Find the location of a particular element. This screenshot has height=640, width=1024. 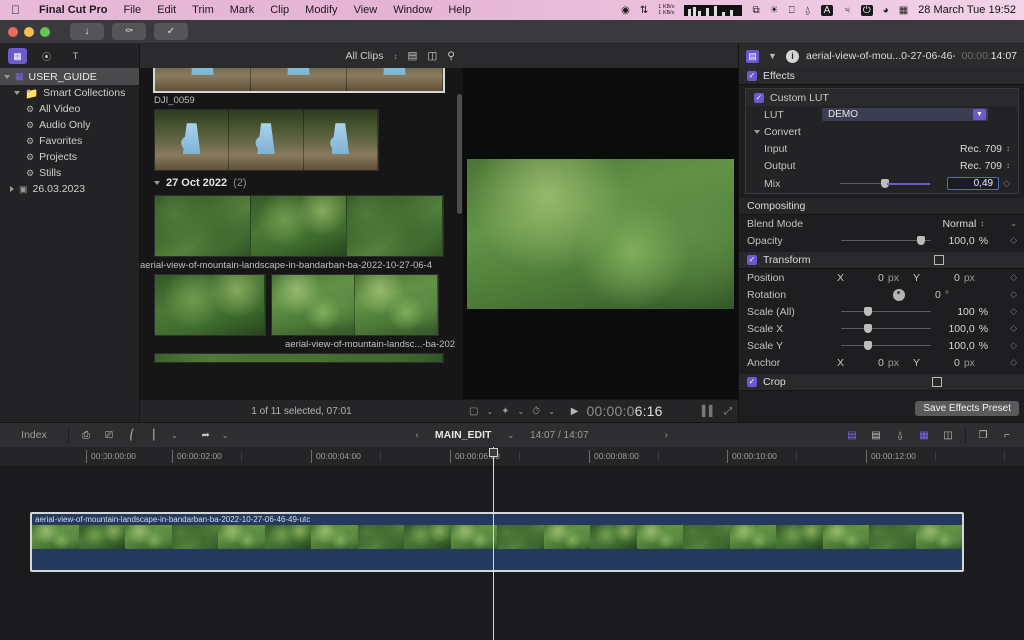

output-value-group: Rec. 709 ↕ is located at coordinates (989, 166).